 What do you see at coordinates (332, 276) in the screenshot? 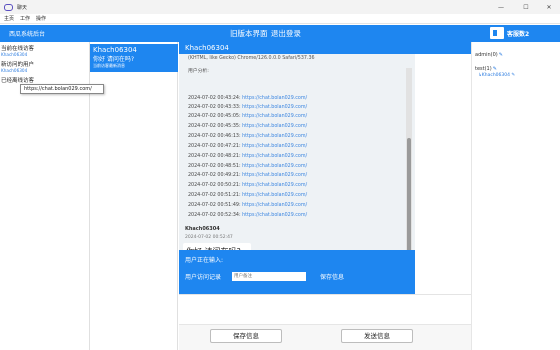
I see `save-note-link: 保存信息` at bounding box center [332, 276].